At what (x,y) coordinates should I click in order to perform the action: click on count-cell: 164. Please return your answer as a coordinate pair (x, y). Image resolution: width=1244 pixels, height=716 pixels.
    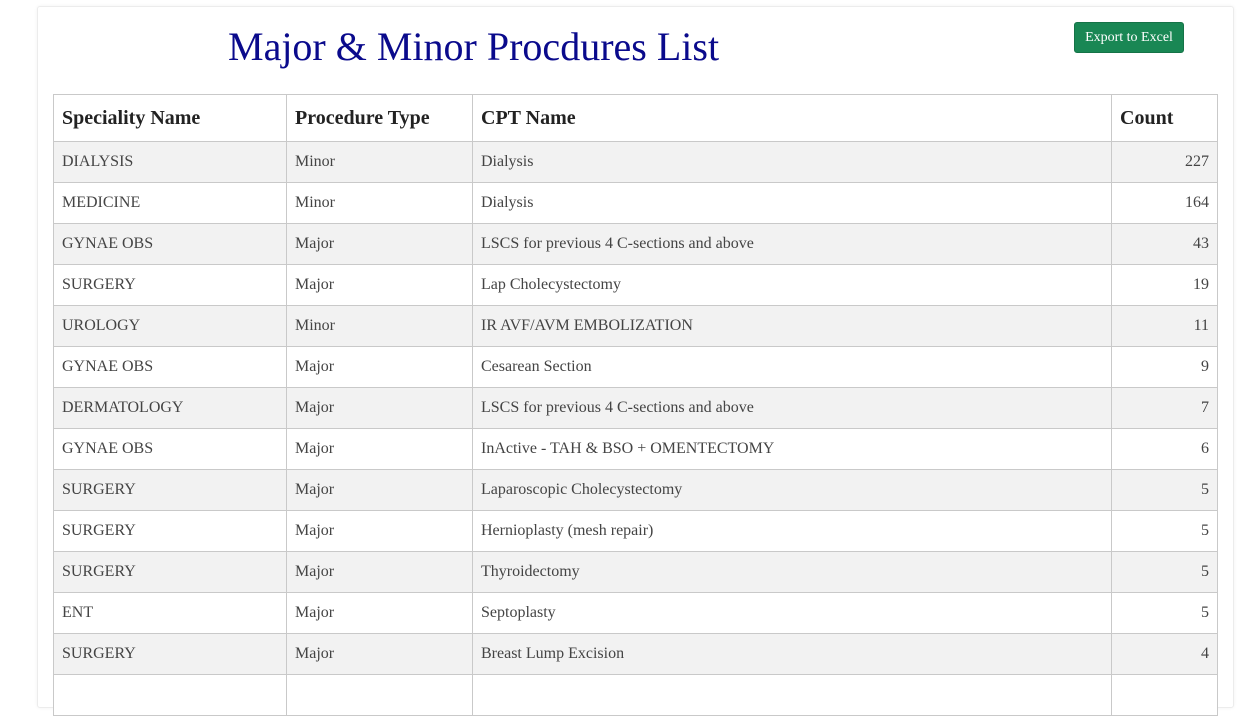
    Looking at the image, I should click on (1164, 203).